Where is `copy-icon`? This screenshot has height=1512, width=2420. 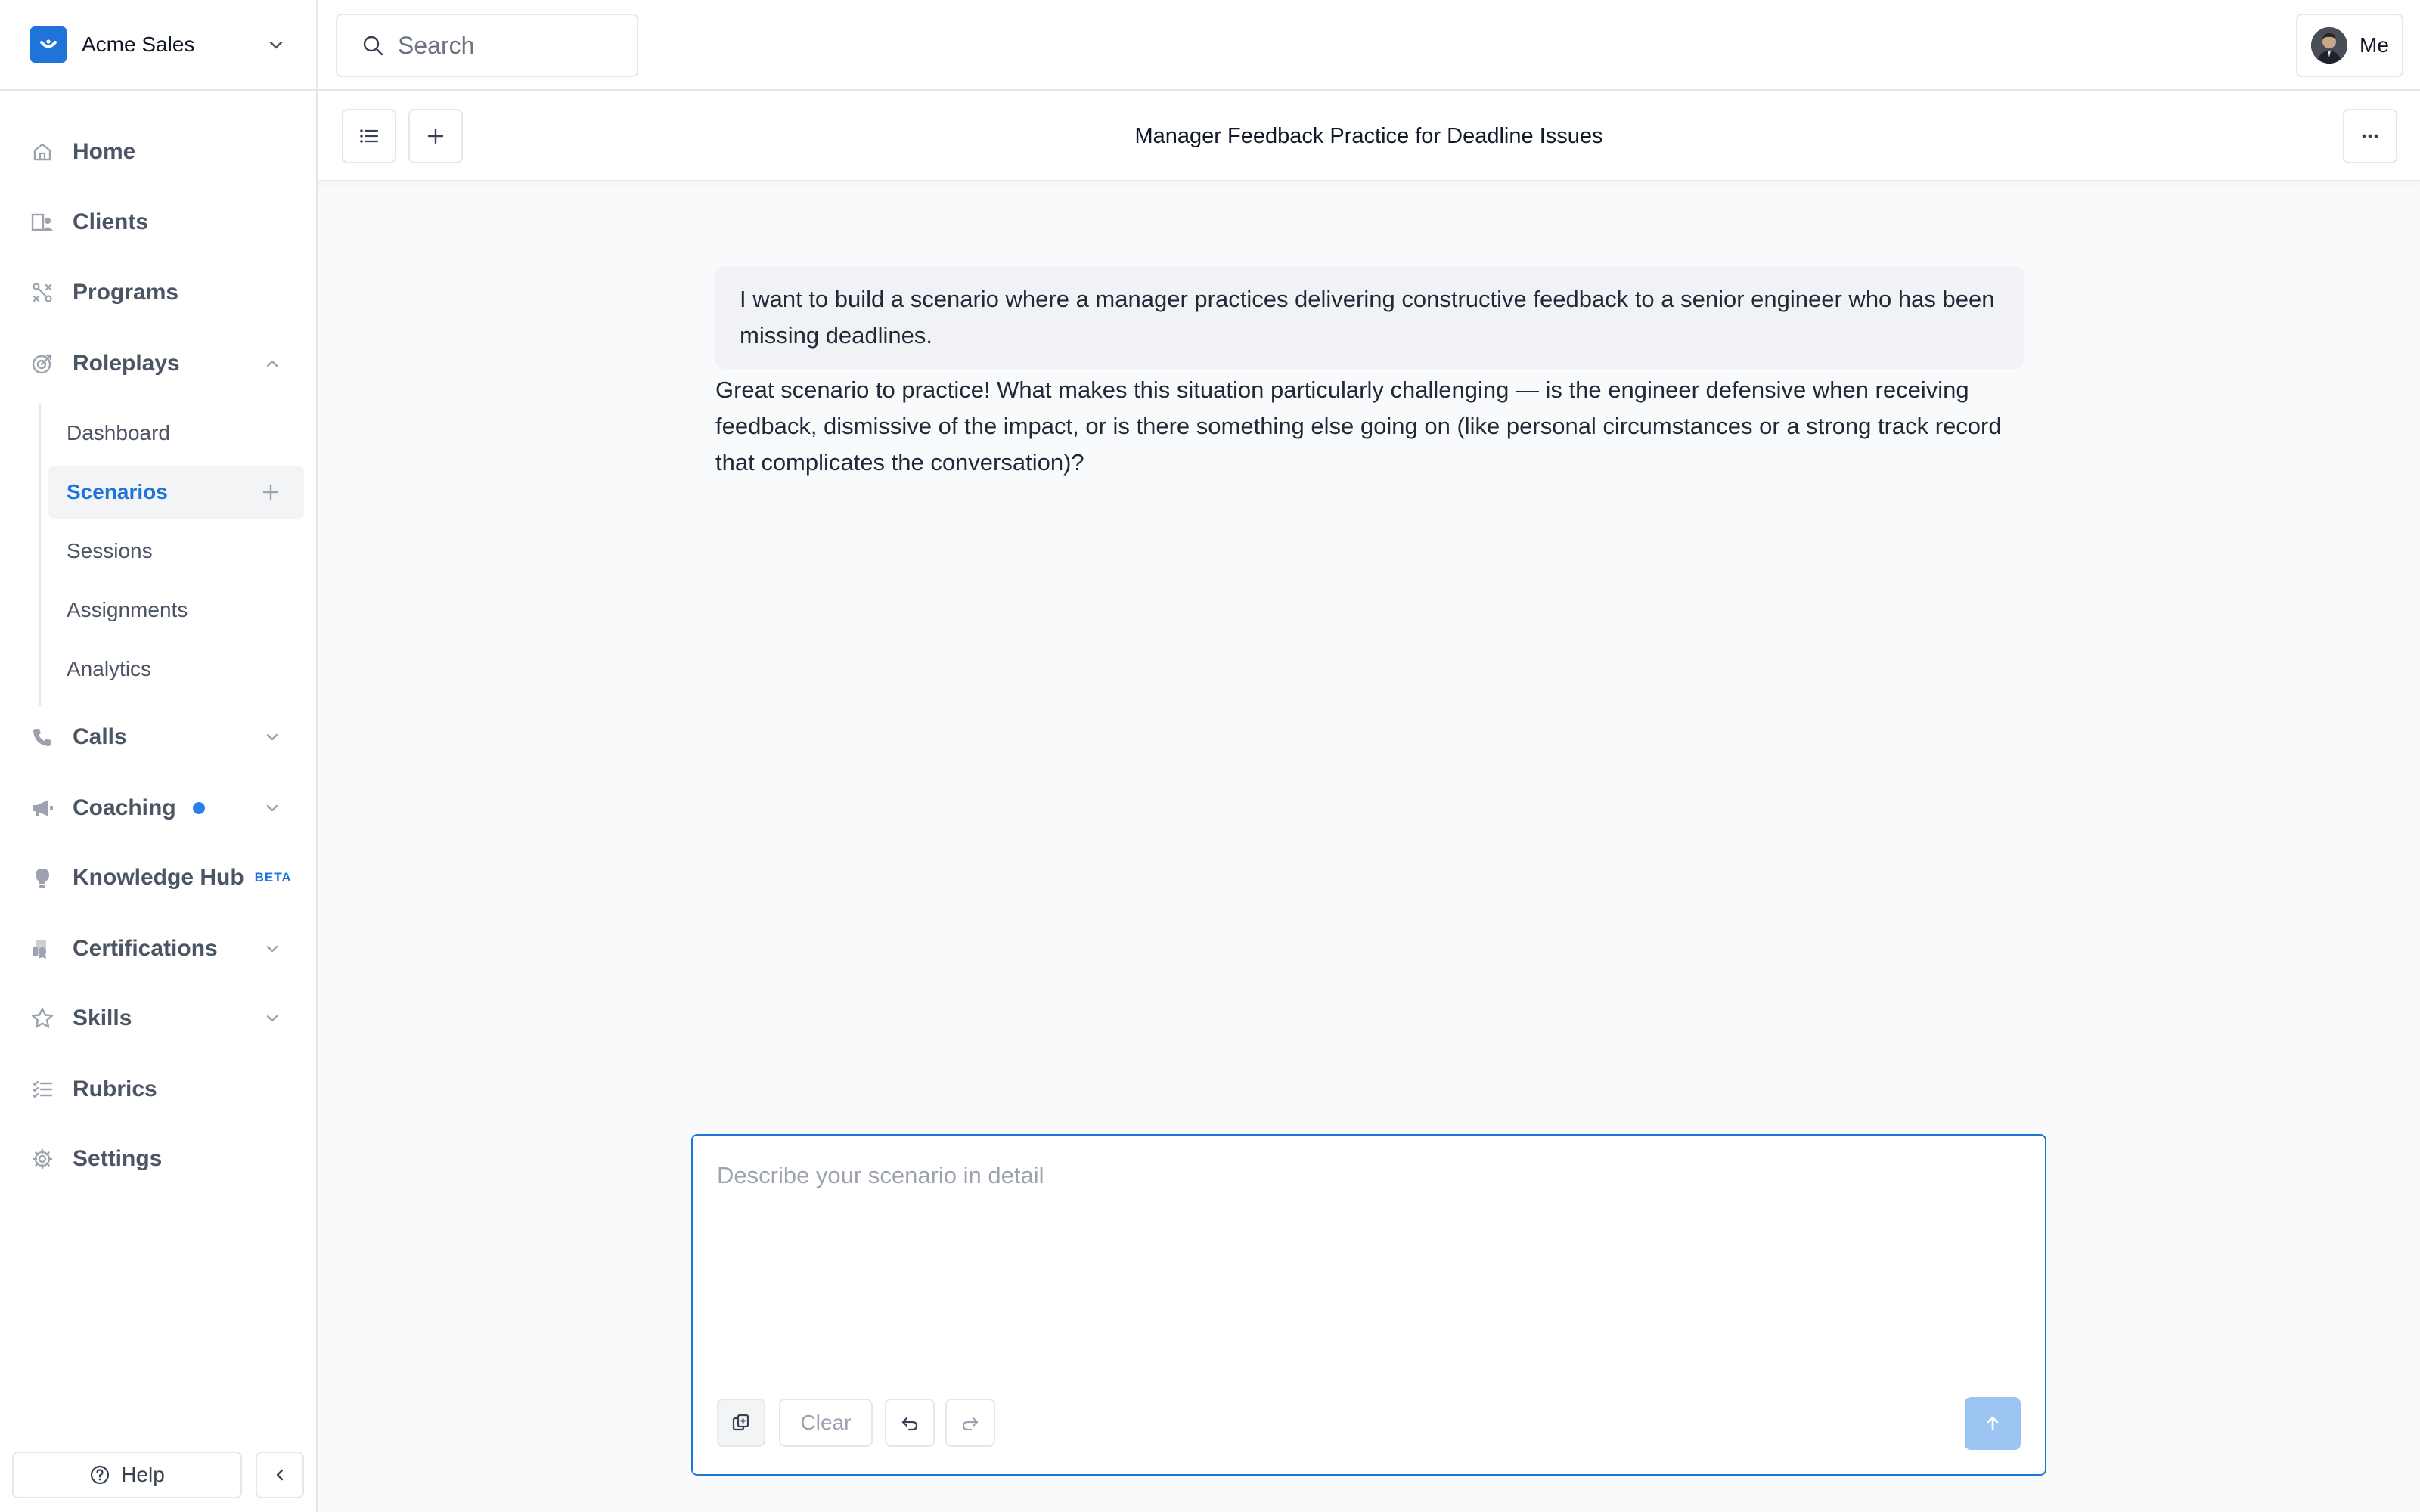 copy-icon is located at coordinates (741, 1423).